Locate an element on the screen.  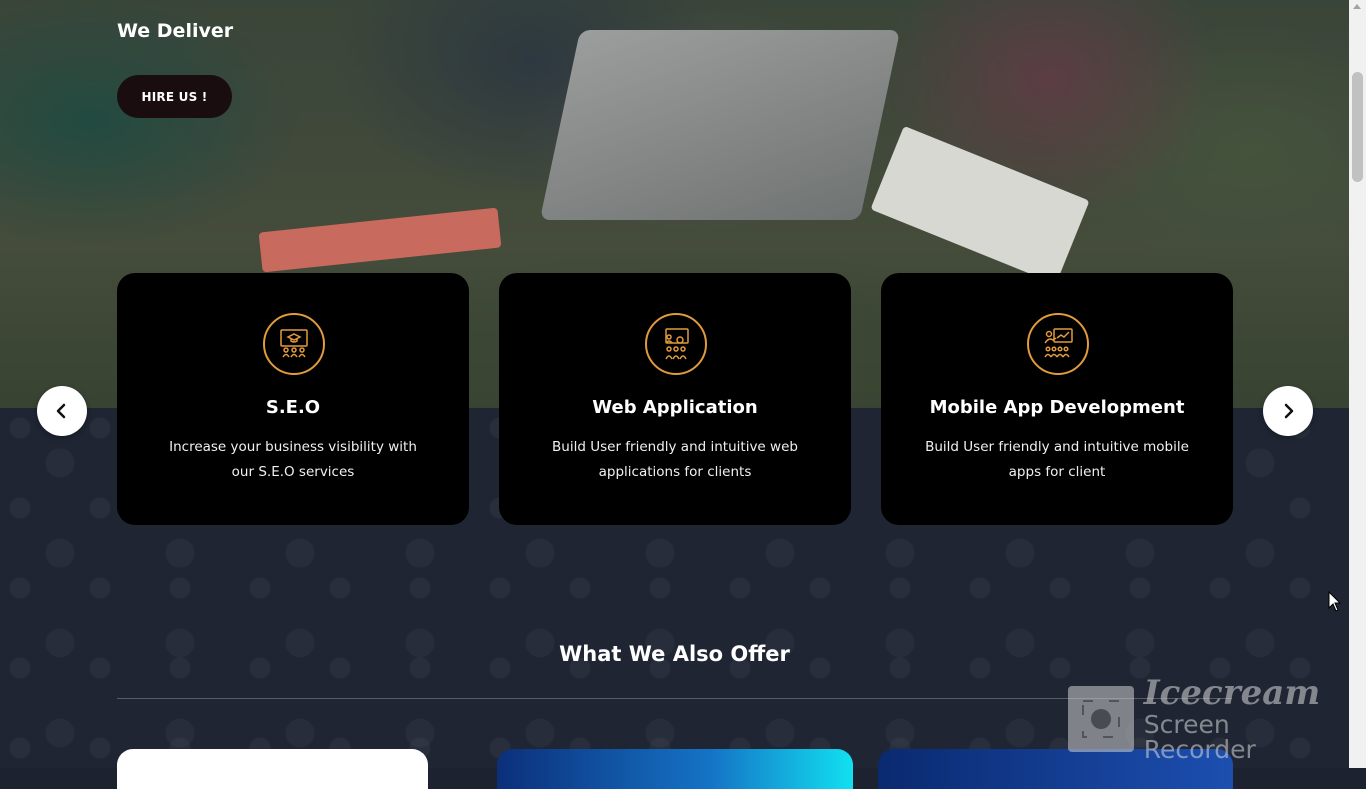
hero-notebook-image is located at coordinates (980, 205).